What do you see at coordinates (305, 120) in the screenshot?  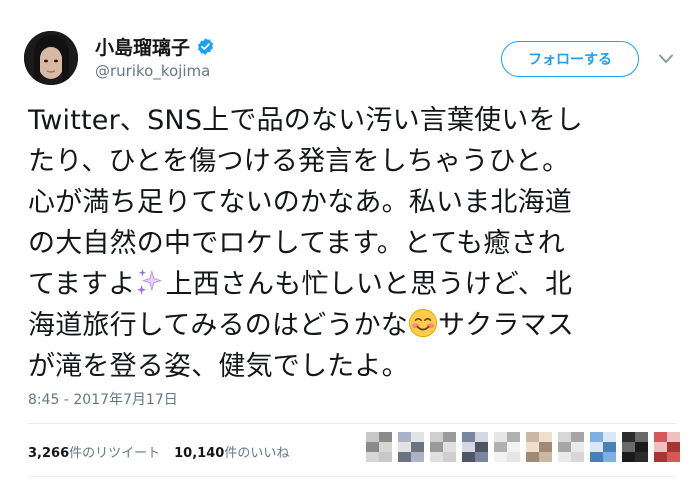 I see `tweet-line: Twitter、SNS上で品のない汚い言葉使いをし` at bounding box center [305, 120].